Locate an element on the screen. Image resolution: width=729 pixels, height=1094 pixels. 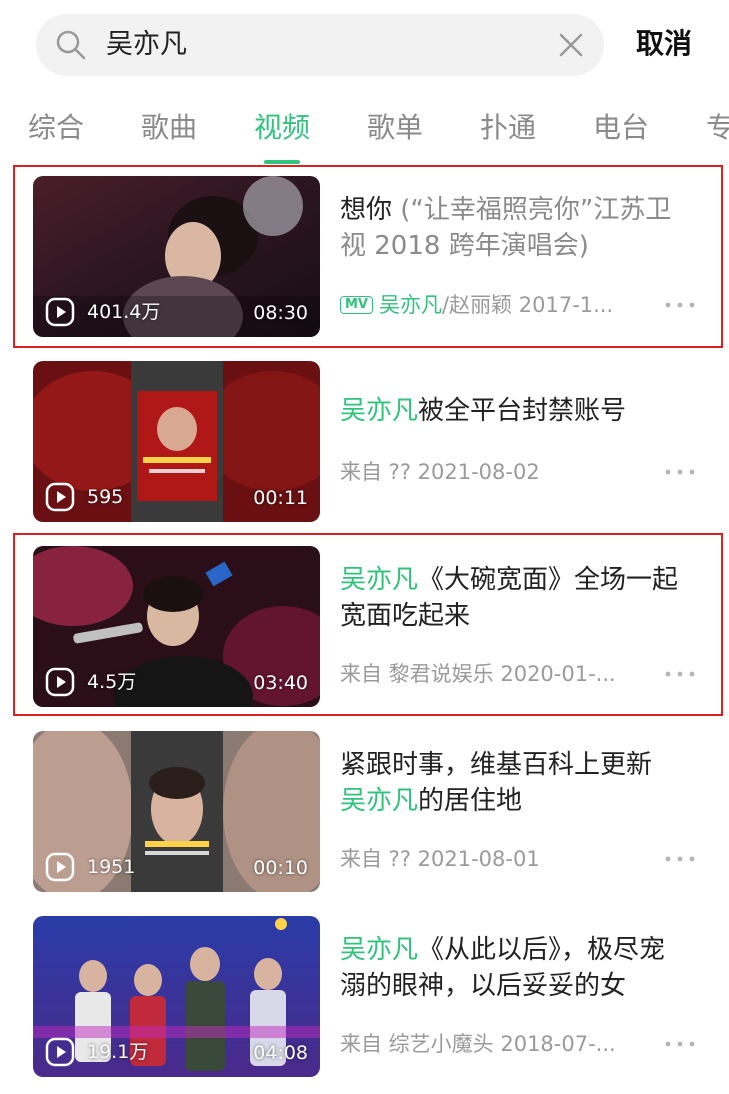
video-duration: 00:11 is located at coordinates (280, 498).